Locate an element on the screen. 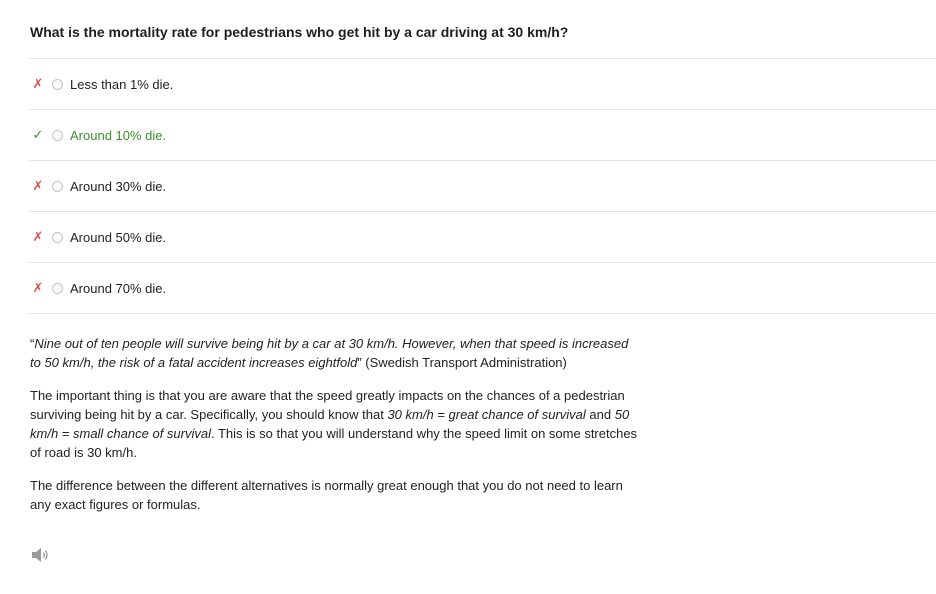 Image resolution: width=936 pixels, height=594 pixels. answer-option: ✗ Around 30% die. is located at coordinates (482, 185).